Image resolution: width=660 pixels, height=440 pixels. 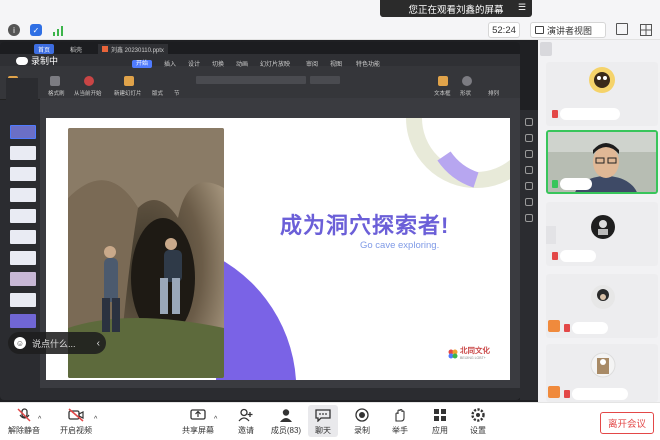 What do you see at coordinates (362, 415) in the screenshot?
I see `record-icon` at bounding box center [362, 415].